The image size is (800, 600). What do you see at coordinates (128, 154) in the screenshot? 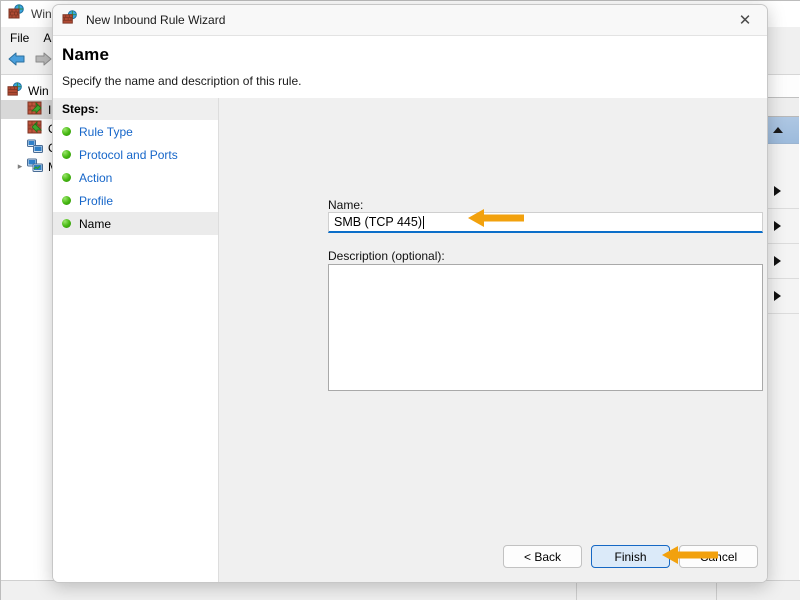
I see `step-protocol-and-ports-label: Protocol and Ports` at bounding box center [128, 154].